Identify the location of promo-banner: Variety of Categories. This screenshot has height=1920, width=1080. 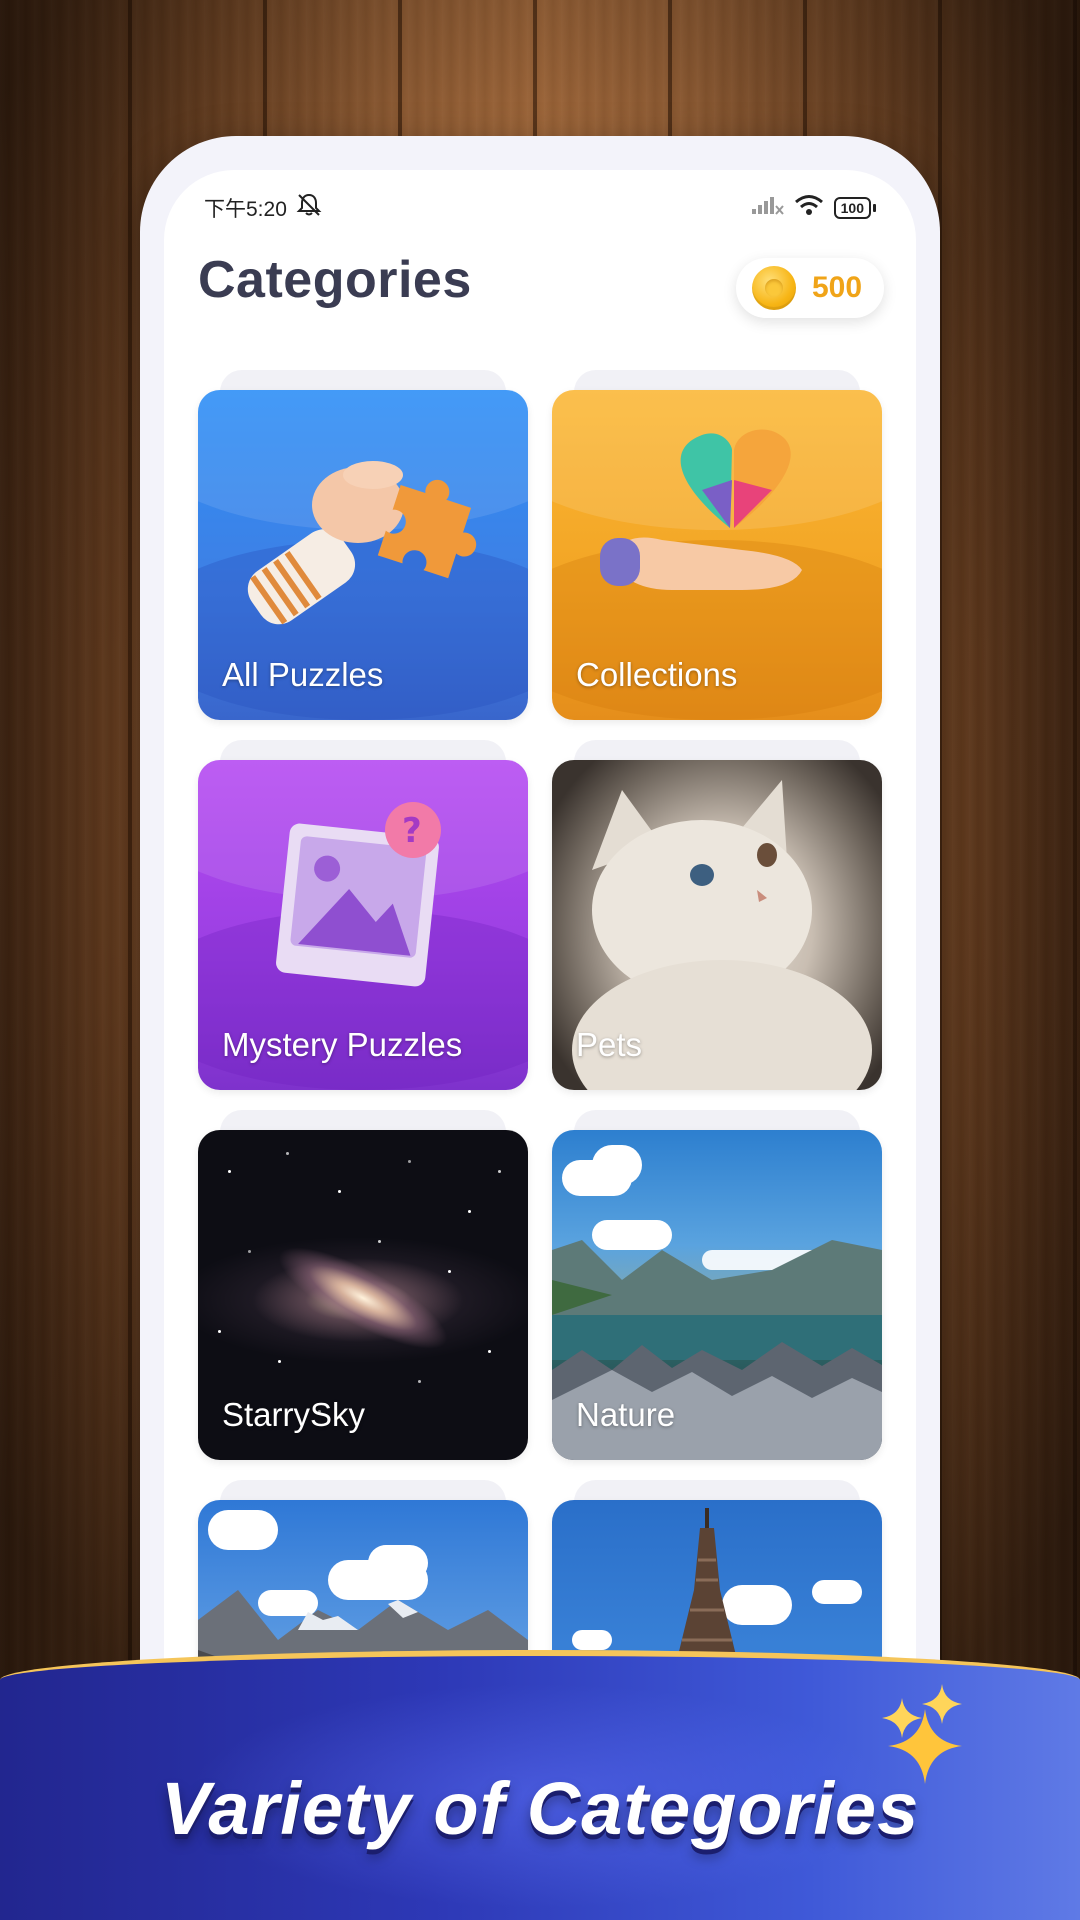
(540, 1785).